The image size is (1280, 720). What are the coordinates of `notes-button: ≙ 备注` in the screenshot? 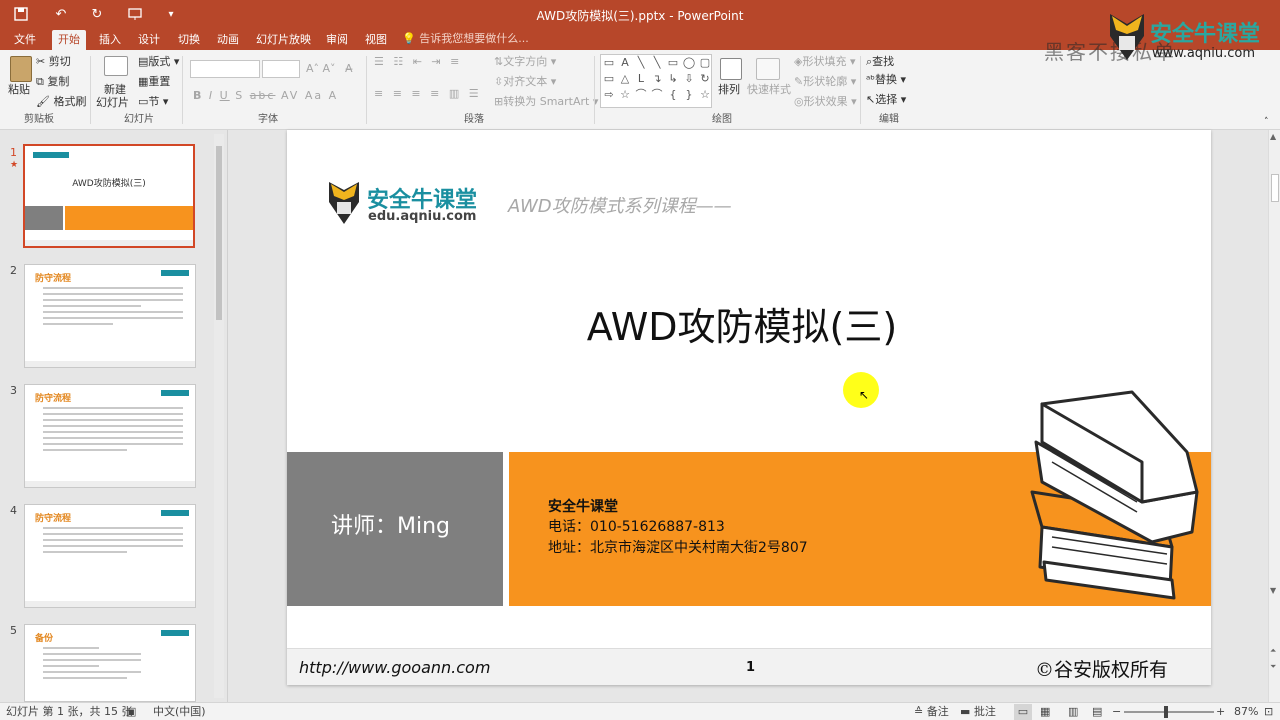 It's located at (931, 712).